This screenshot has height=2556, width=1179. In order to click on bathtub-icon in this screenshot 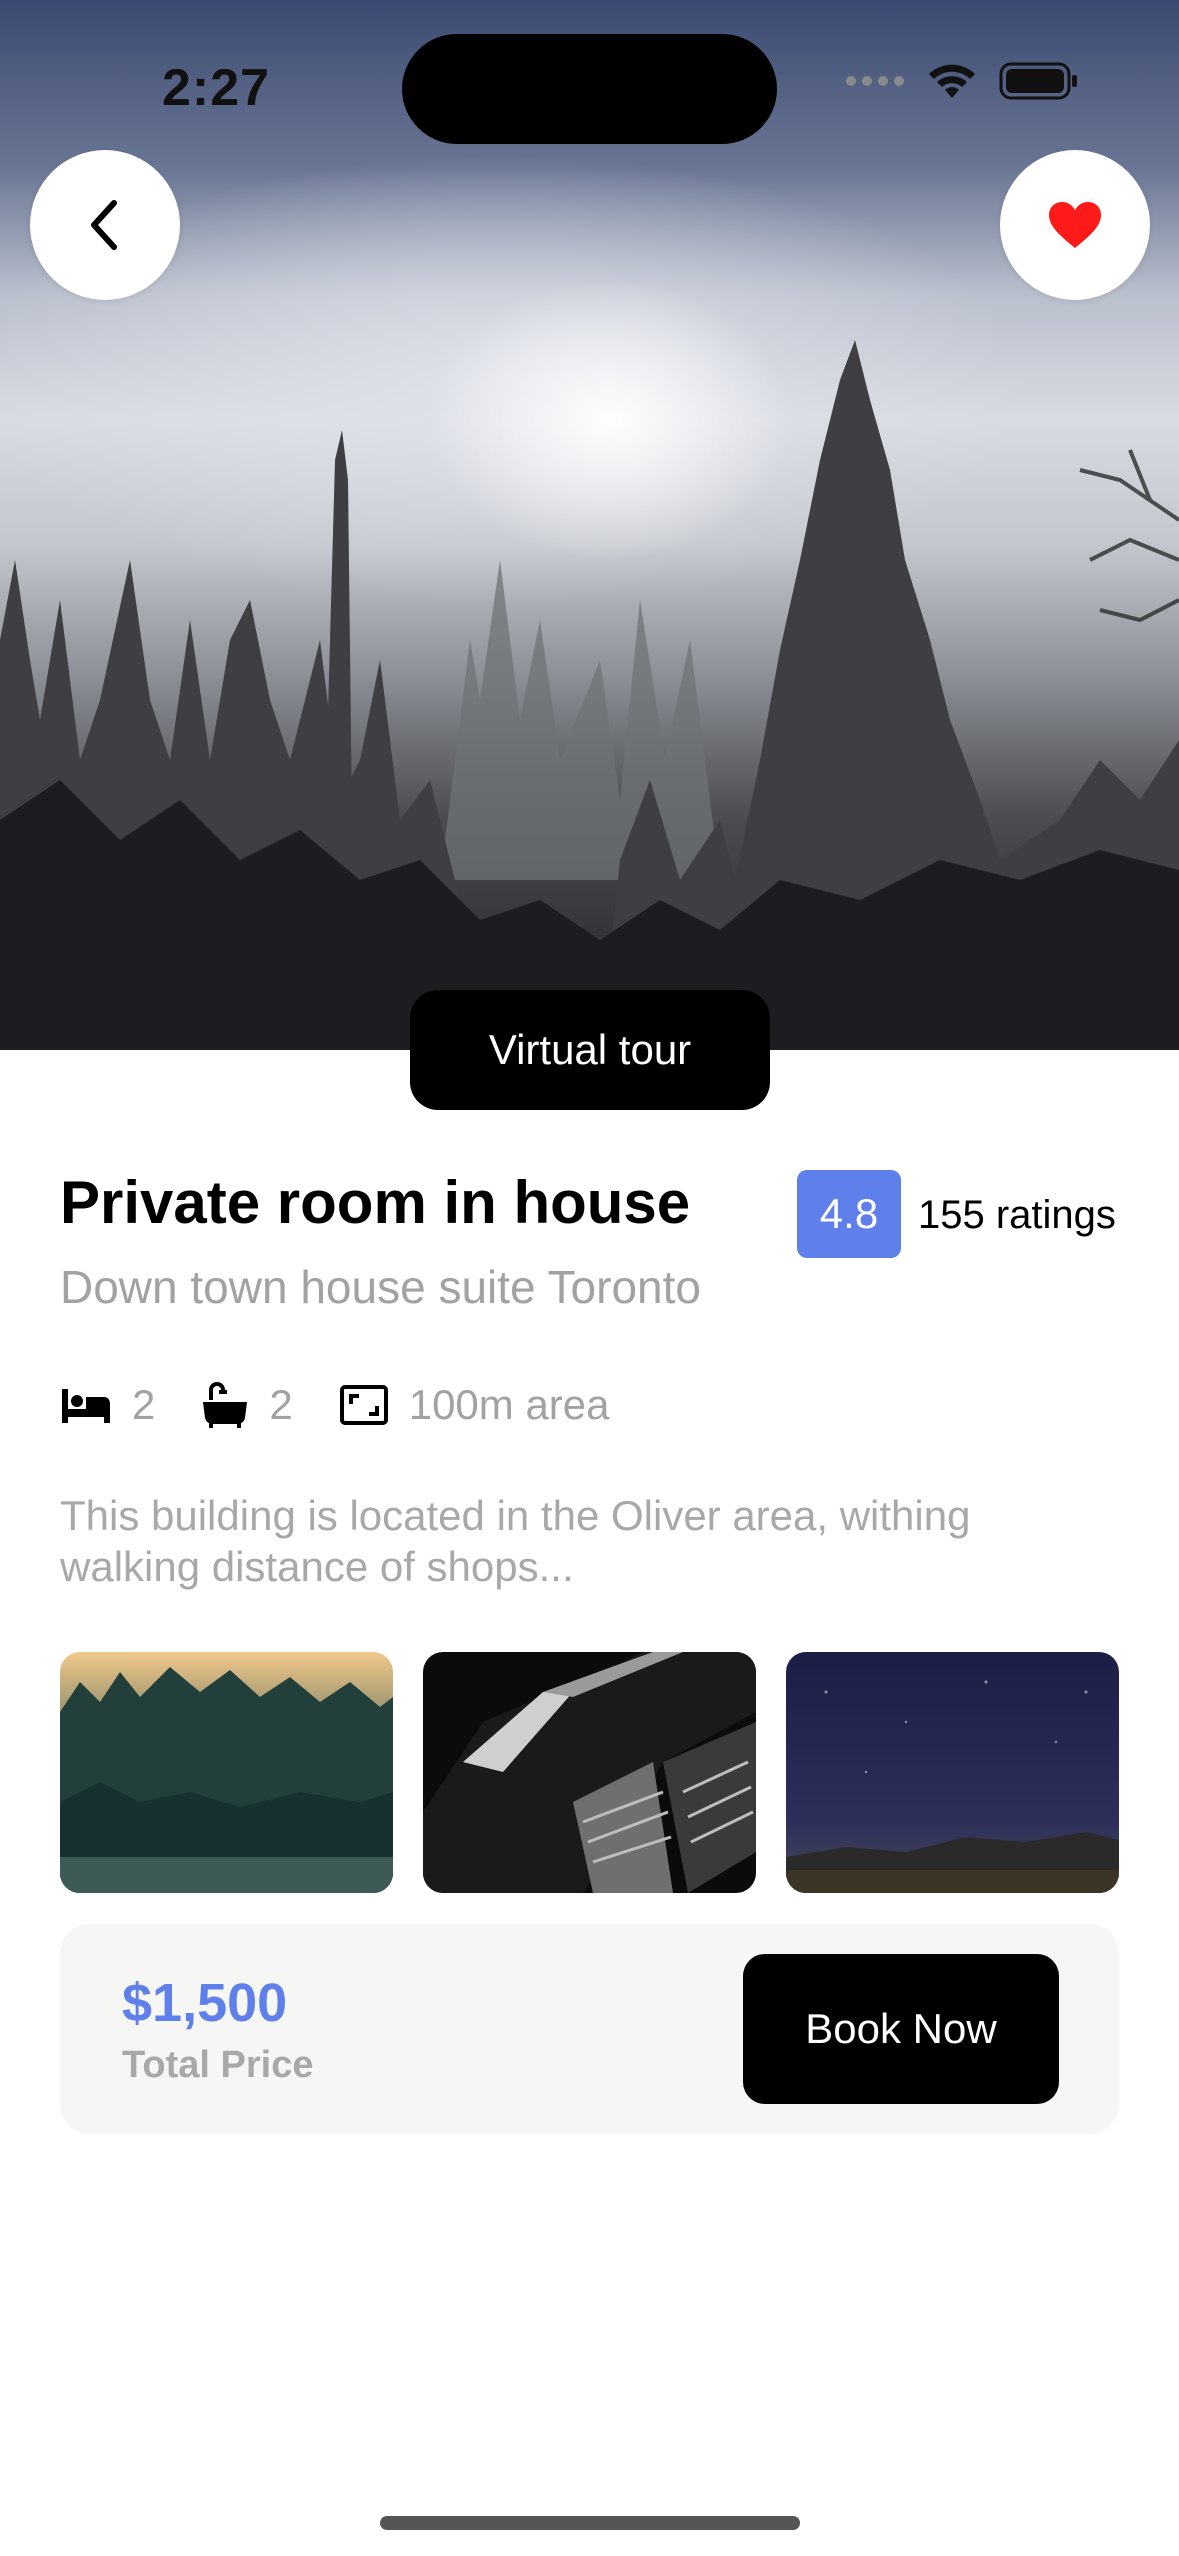, I will do `click(225, 1405)`.